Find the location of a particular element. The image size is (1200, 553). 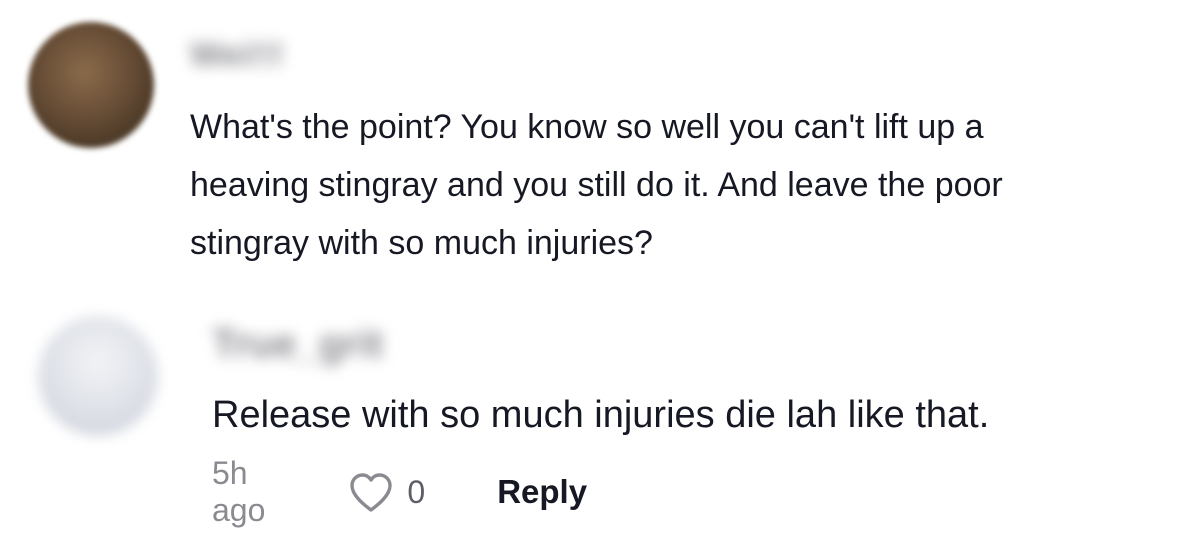

comment-meta: 5h ago 0 Reply is located at coordinates (399, 491).